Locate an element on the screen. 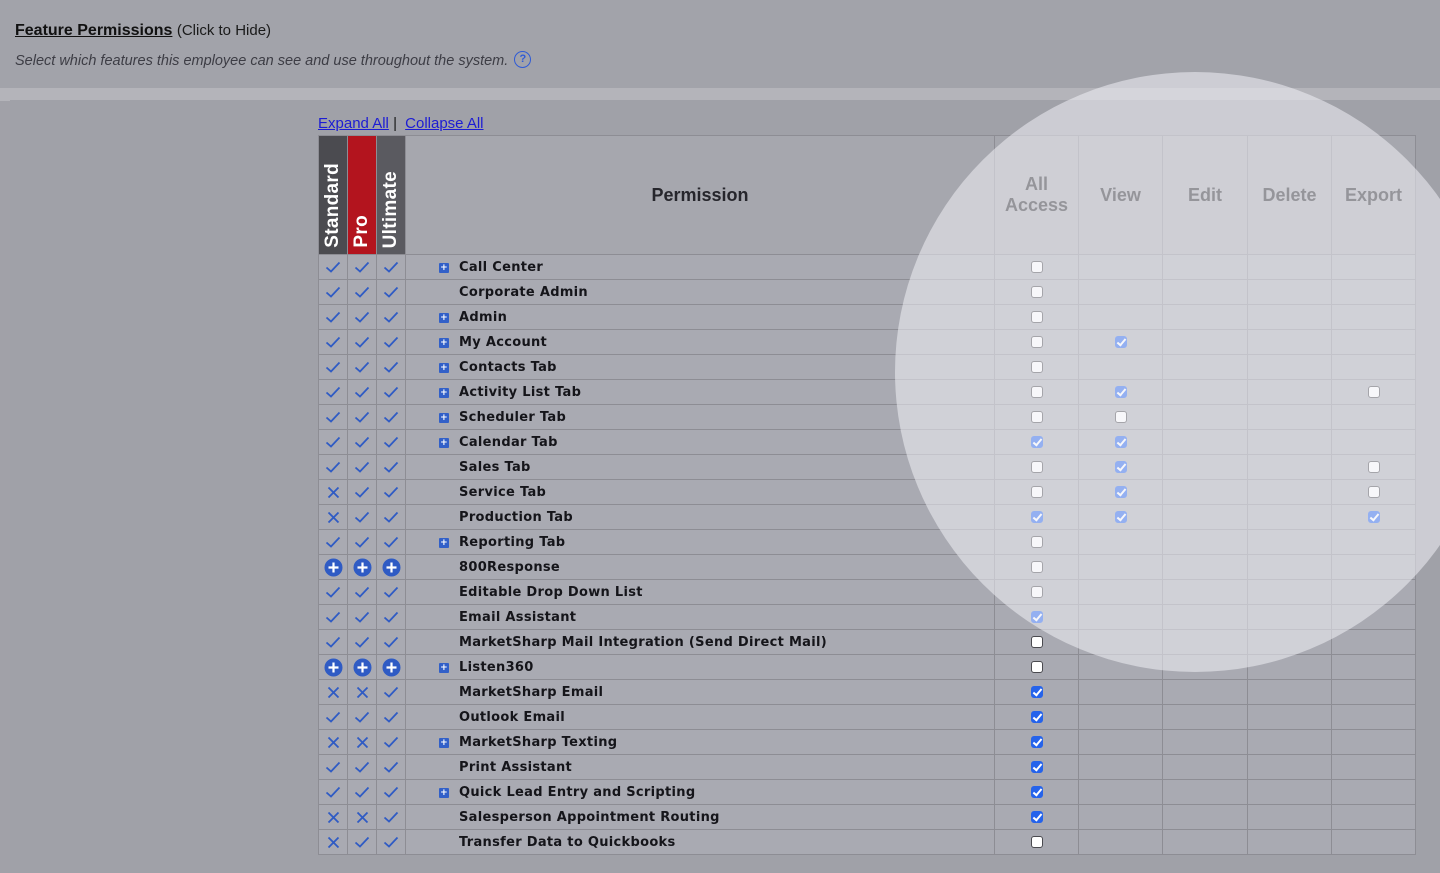 The image size is (1440, 873). feature-permissions-title: Feature Permissions is located at coordinates (93, 30).